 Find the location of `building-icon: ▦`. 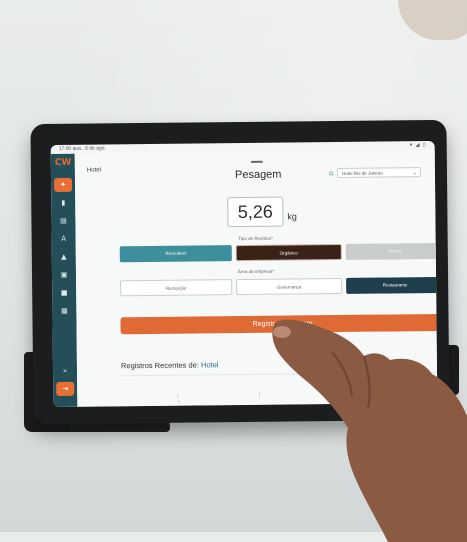

building-icon: ▦ is located at coordinates (64, 310).